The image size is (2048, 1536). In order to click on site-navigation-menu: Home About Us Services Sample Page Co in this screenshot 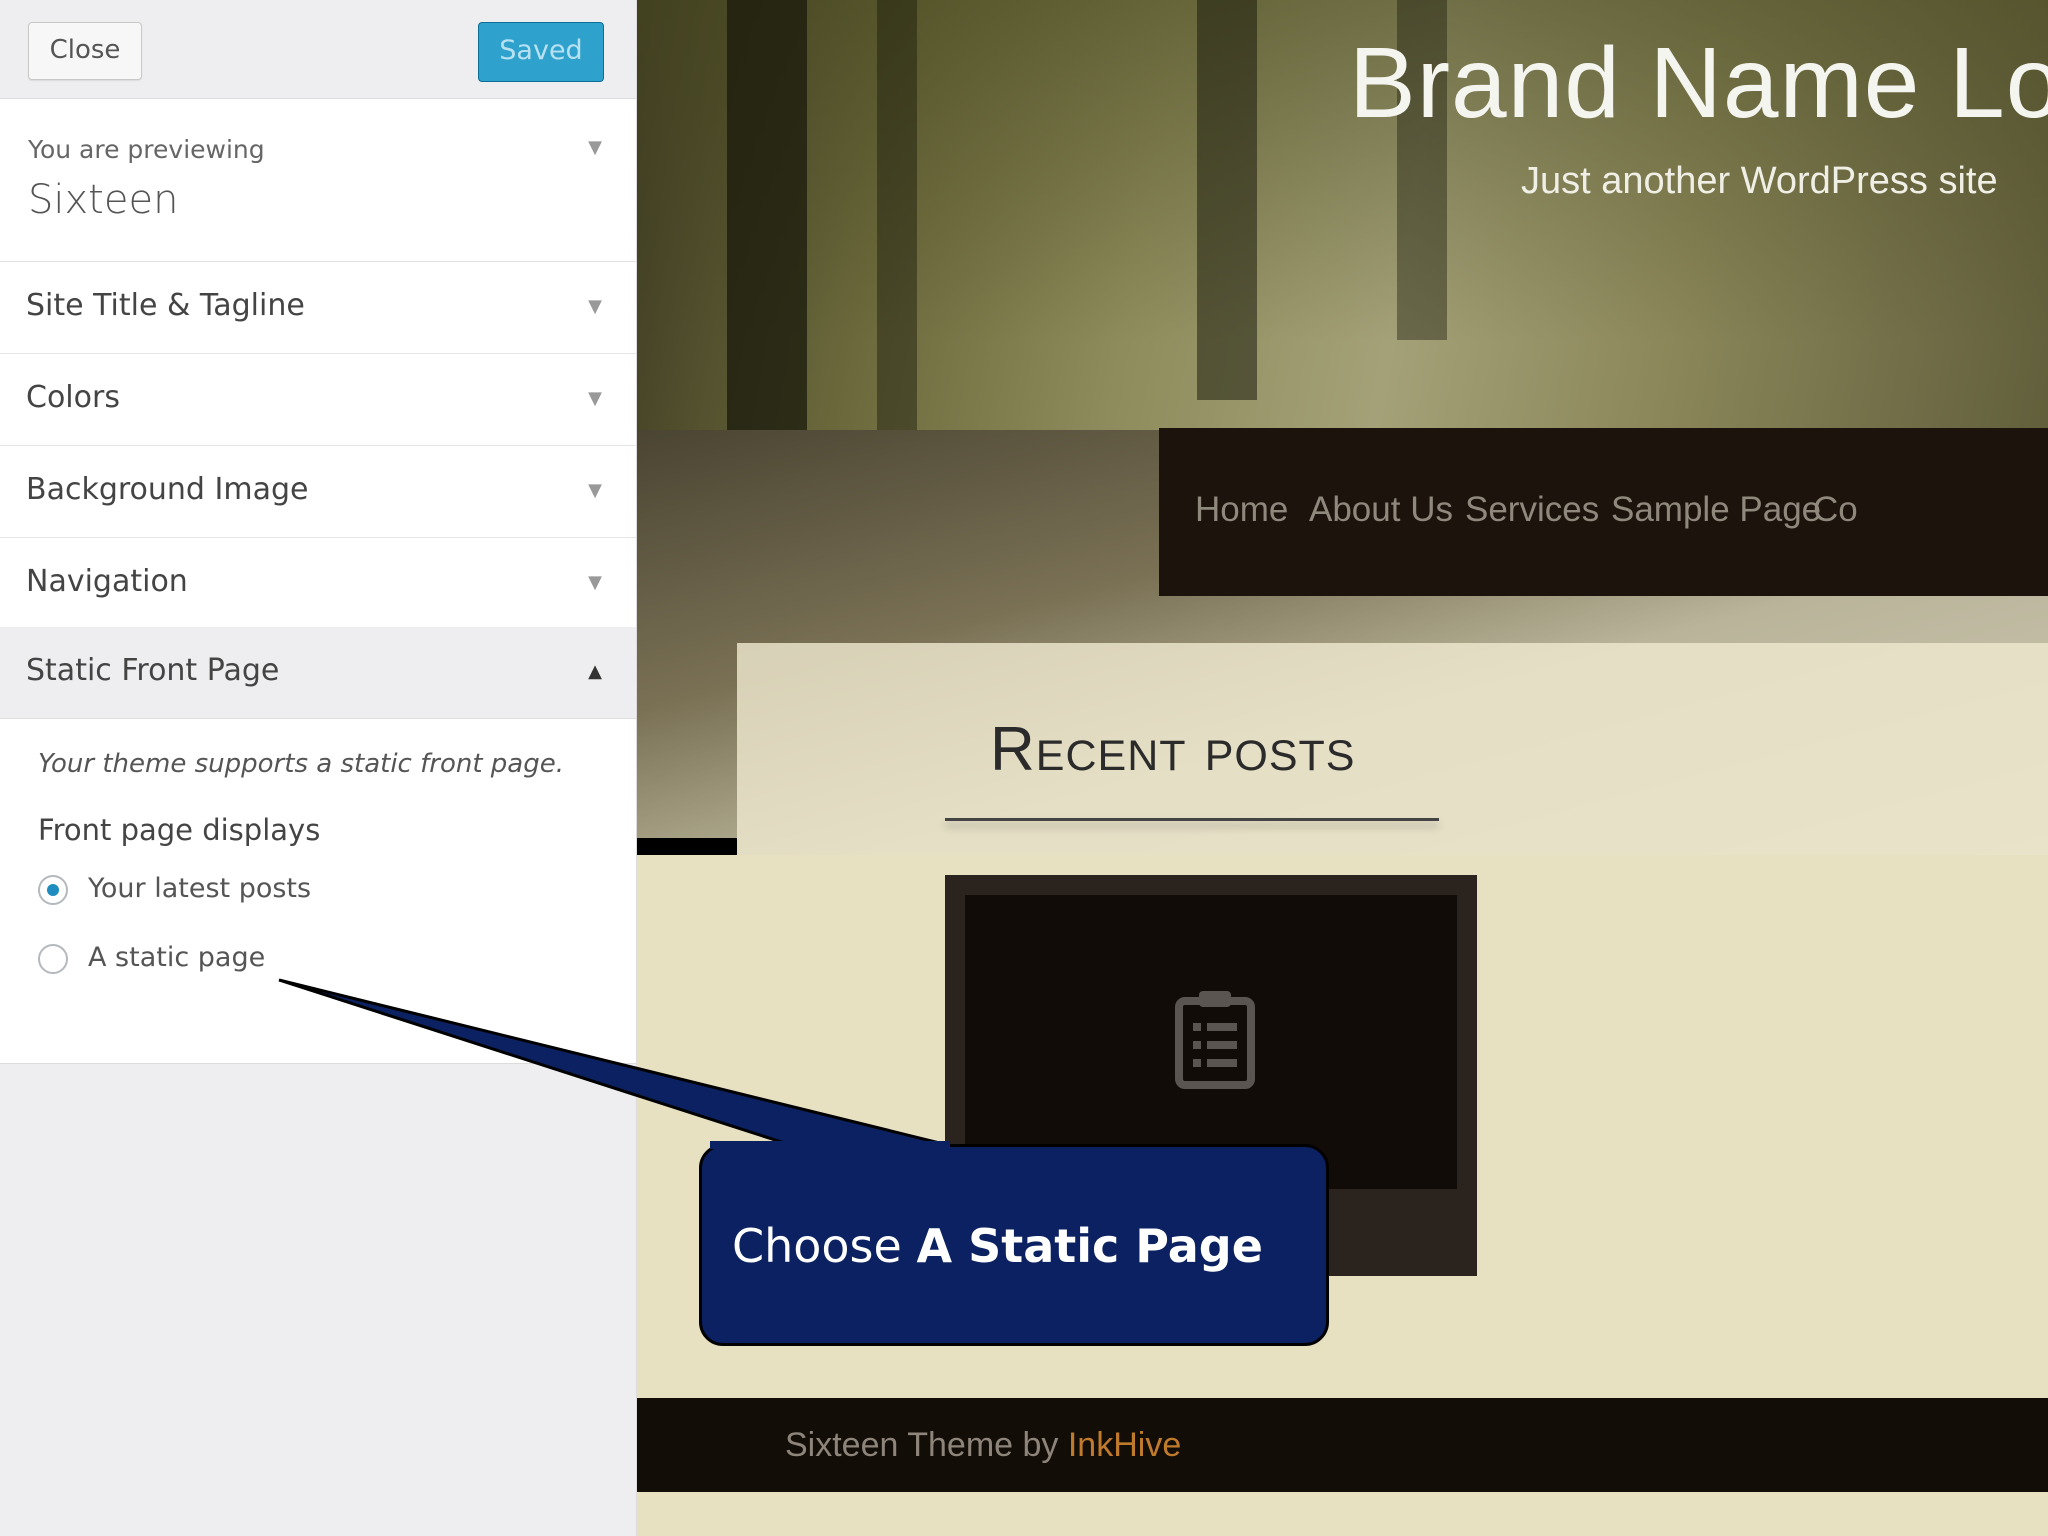, I will do `click(1603, 512)`.